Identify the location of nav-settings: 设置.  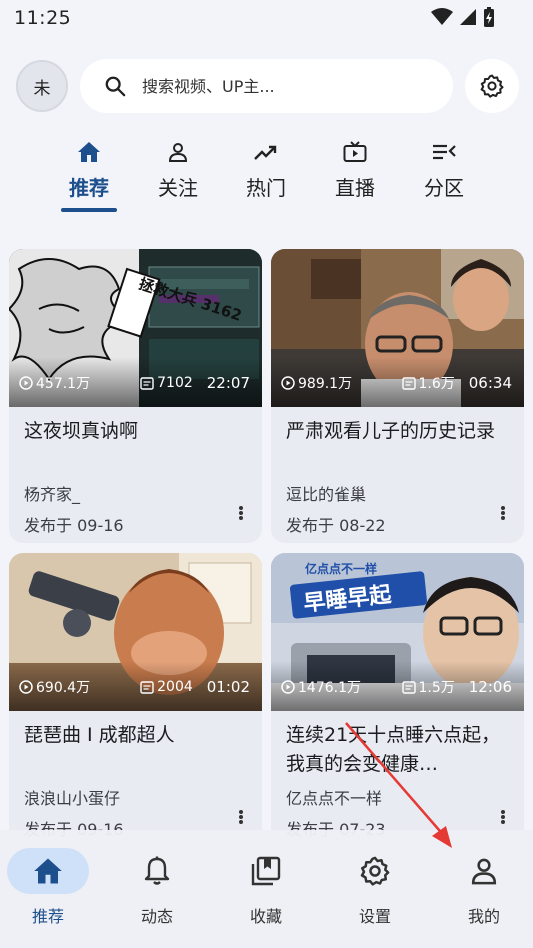
(375, 887).